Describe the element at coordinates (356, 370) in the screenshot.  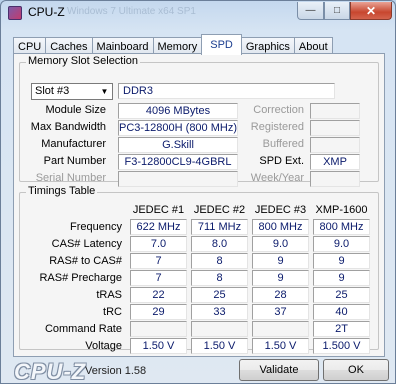
I see `ok-button: OK` at that location.